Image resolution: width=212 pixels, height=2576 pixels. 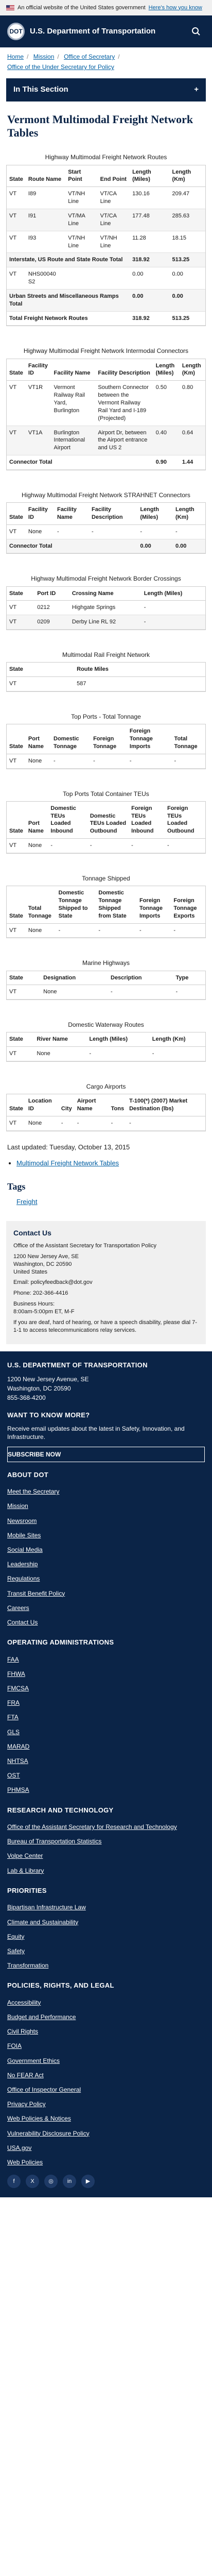 I want to click on footer-policies-link: No FEAR Act, so click(x=106, y=2075).